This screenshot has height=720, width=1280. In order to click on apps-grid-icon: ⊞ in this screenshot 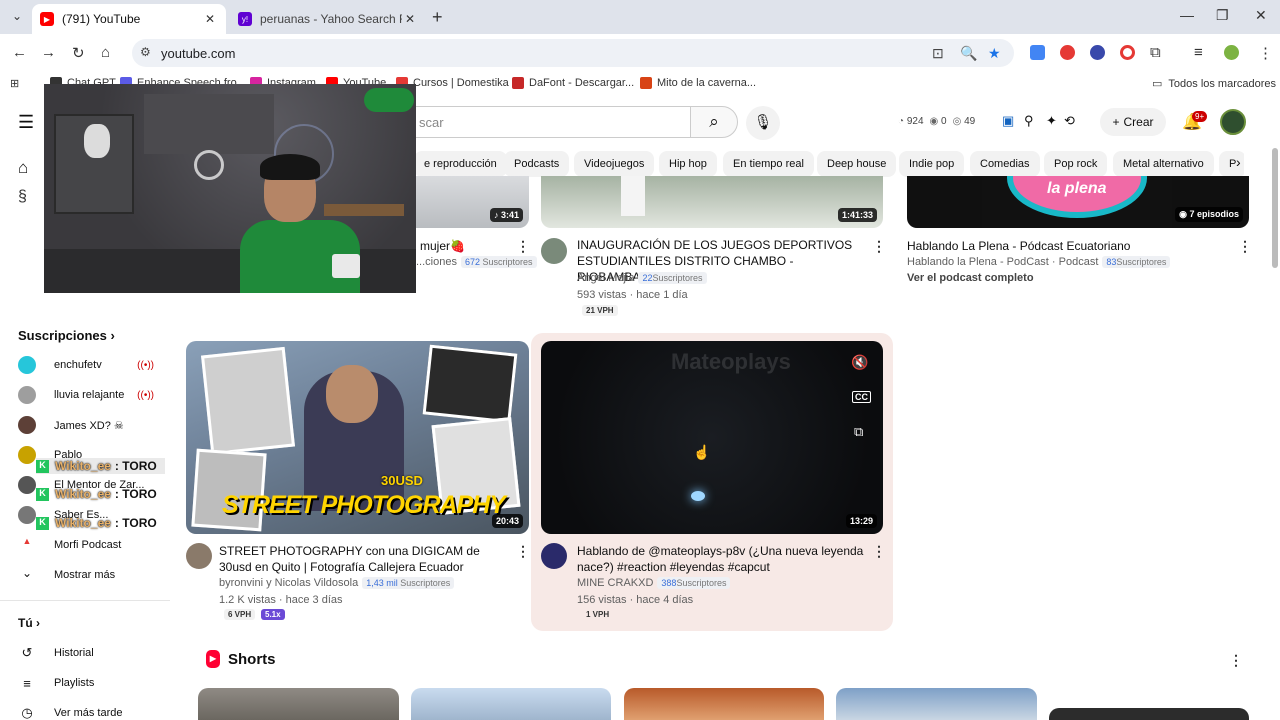, I will do `click(14, 83)`.